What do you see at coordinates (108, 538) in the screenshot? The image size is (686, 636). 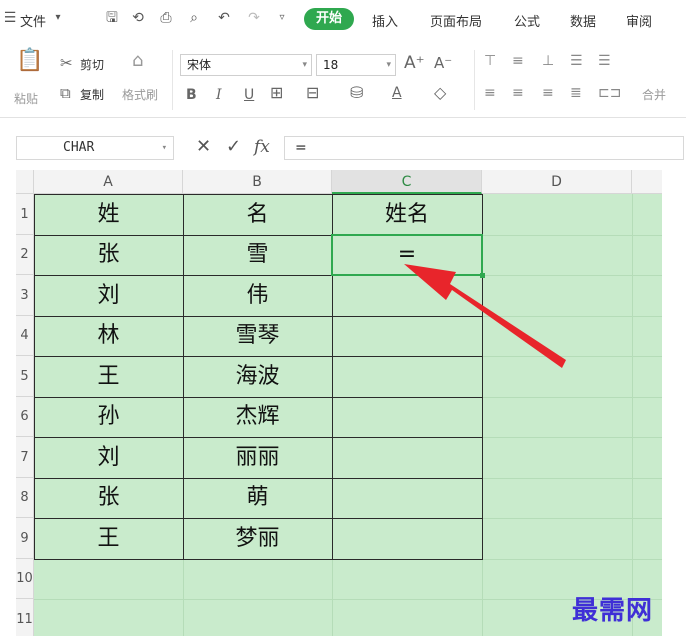 I see `cell-a9: 王` at bounding box center [108, 538].